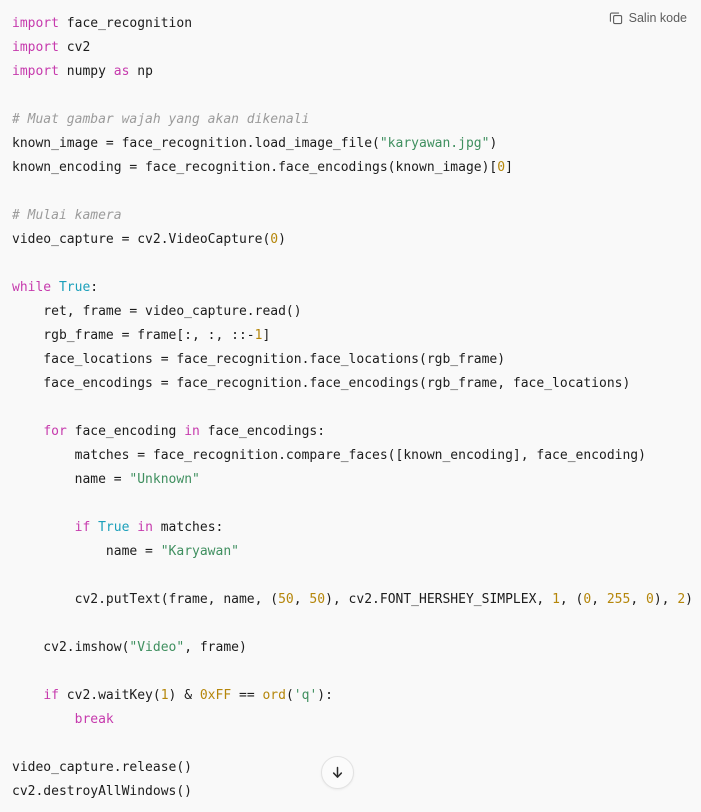 The height and width of the screenshot is (812, 701). Describe the element at coordinates (71, 647) in the screenshot. I see `code-token-plain: cv2.imshow(` at that location.